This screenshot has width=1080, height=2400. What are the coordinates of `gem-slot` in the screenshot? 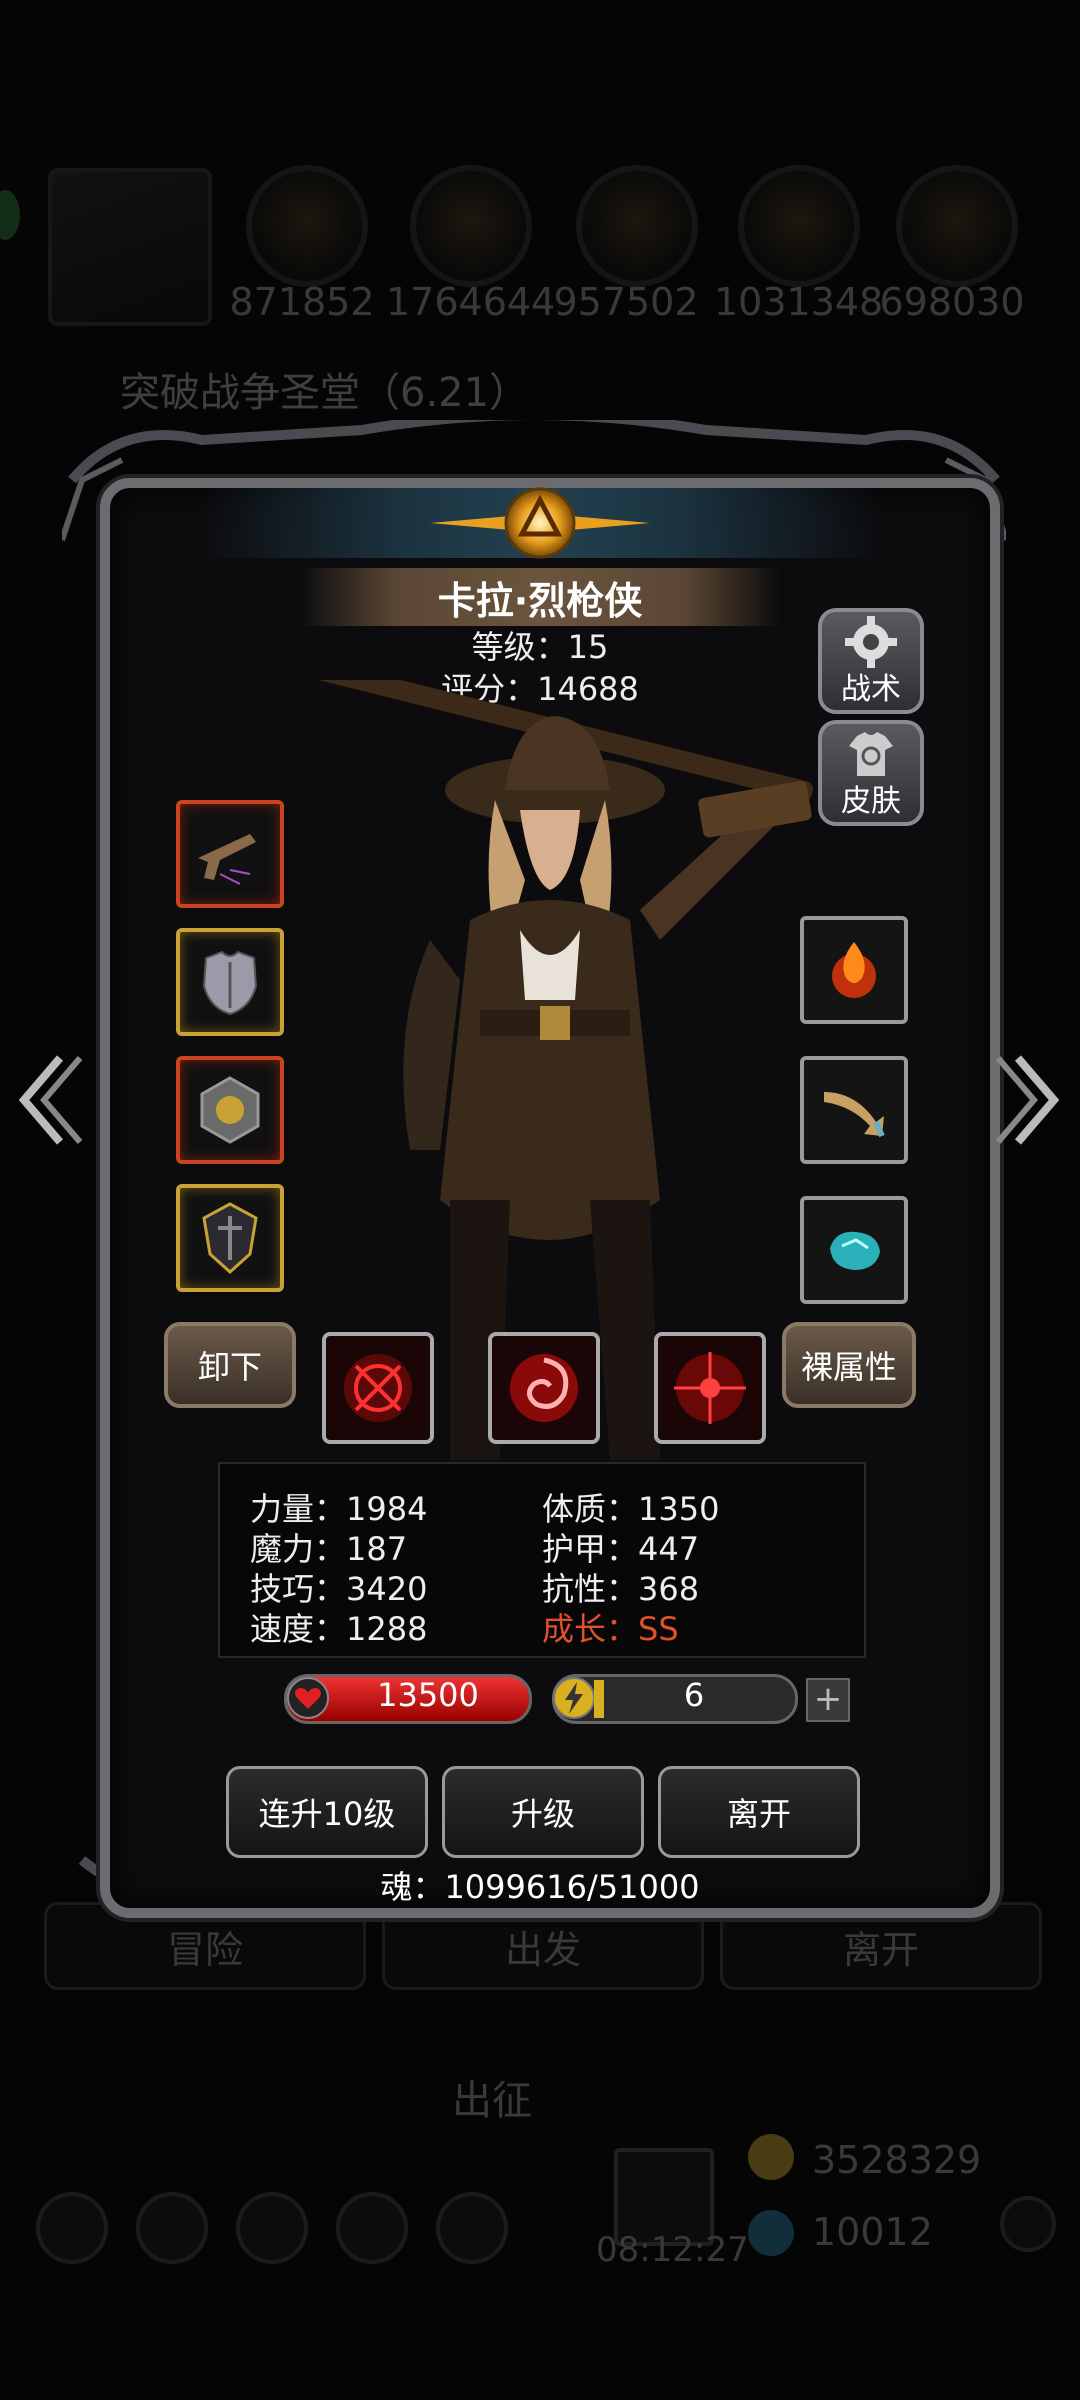 It's located at (854, 1250).